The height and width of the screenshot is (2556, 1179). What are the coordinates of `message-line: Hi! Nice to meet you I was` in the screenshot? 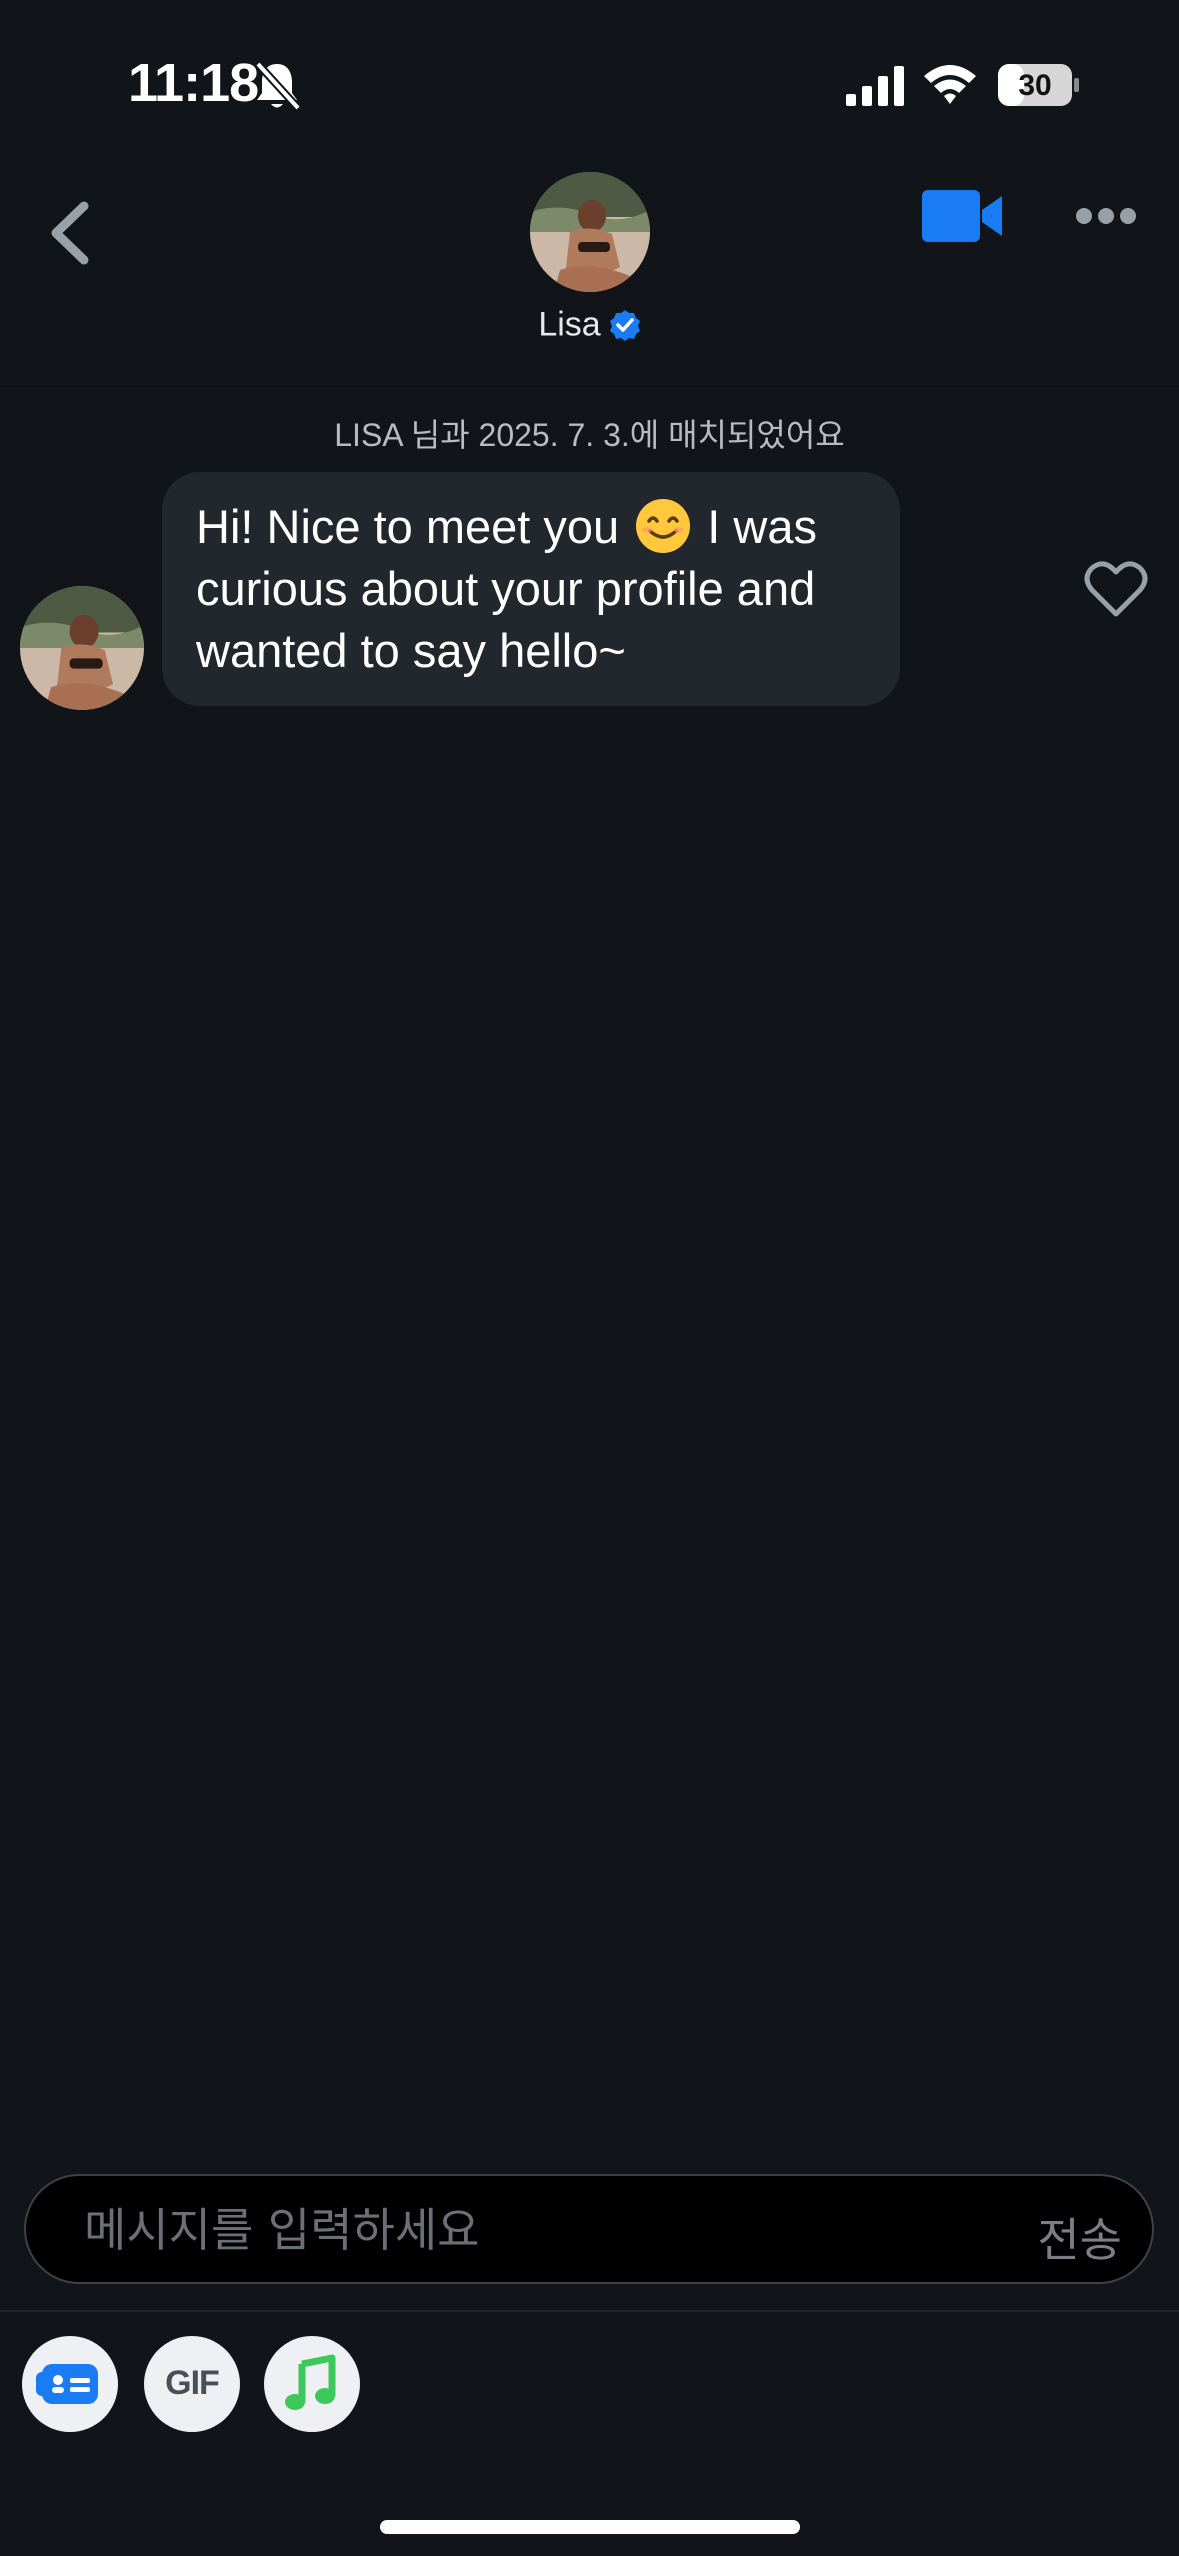 It's located at (533, 527).